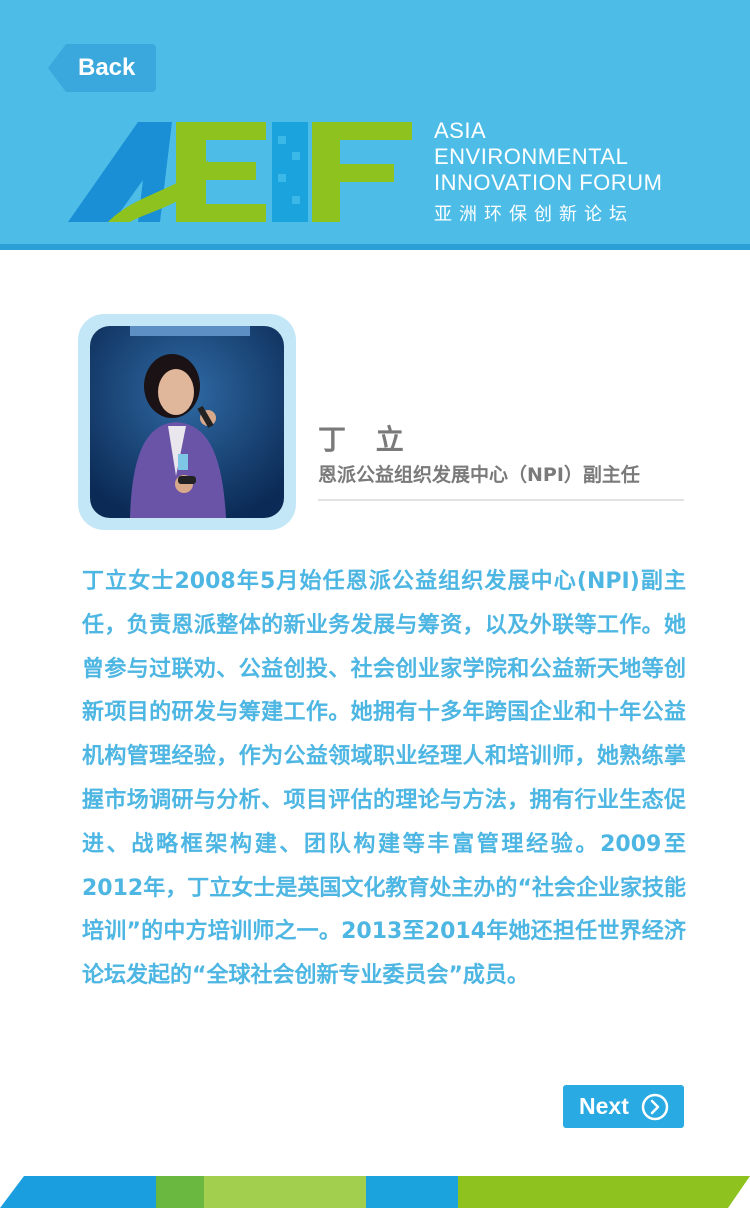  I want to click on next-button-label: Next, so click(604, 1106).